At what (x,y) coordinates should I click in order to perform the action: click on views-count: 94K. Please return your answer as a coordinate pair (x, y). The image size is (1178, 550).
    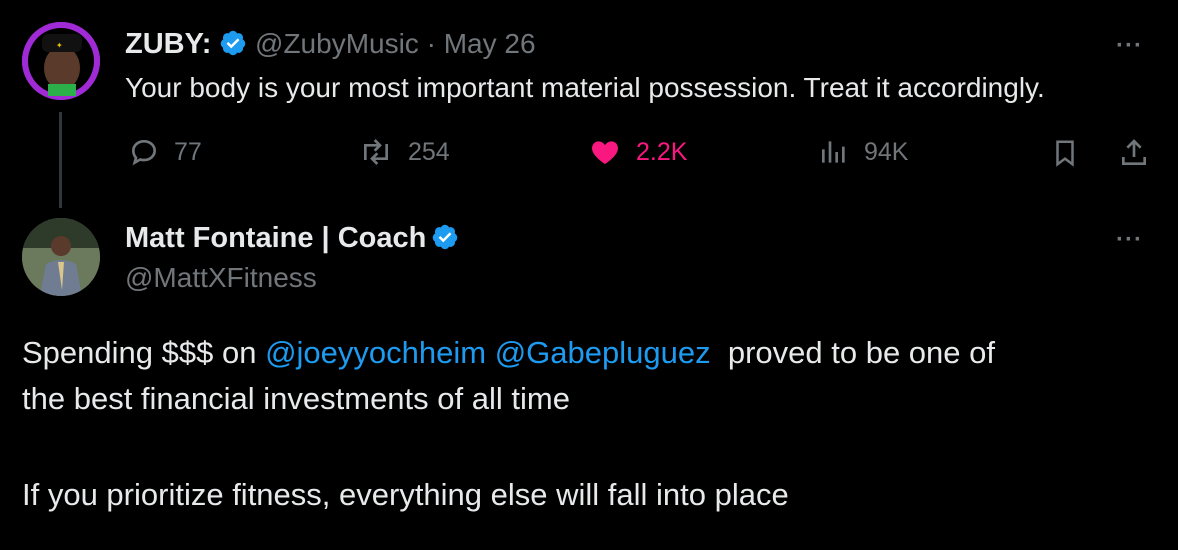
    Looking at the image, I should click on (886, 151).